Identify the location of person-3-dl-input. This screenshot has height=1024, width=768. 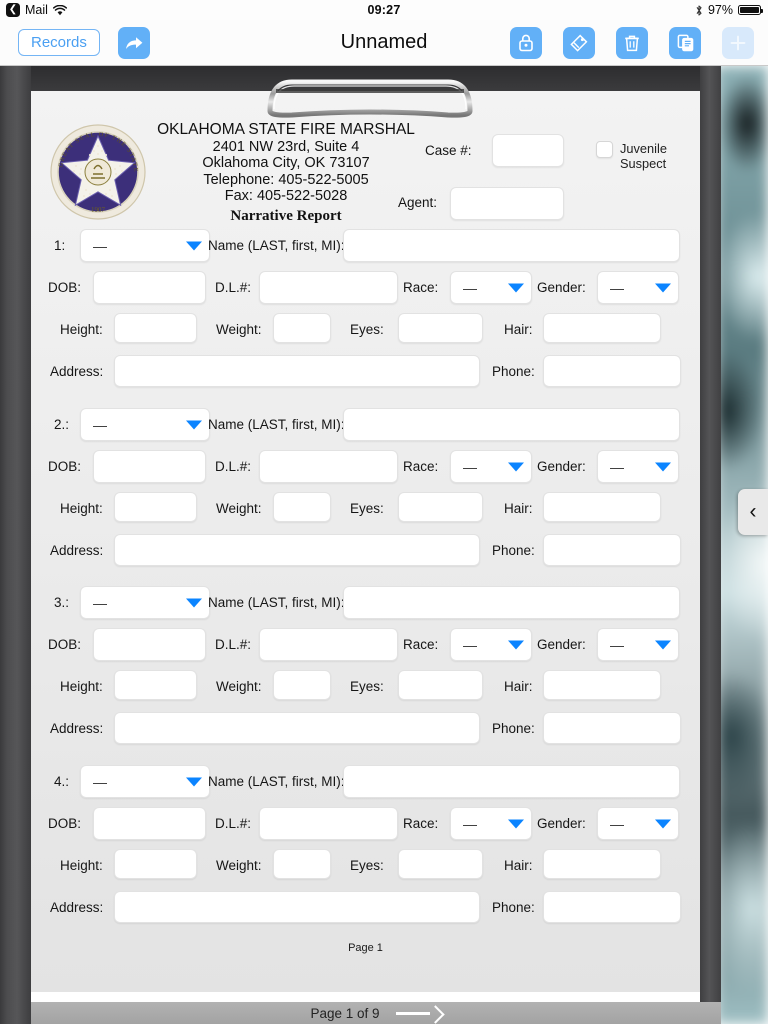
(328, 644).